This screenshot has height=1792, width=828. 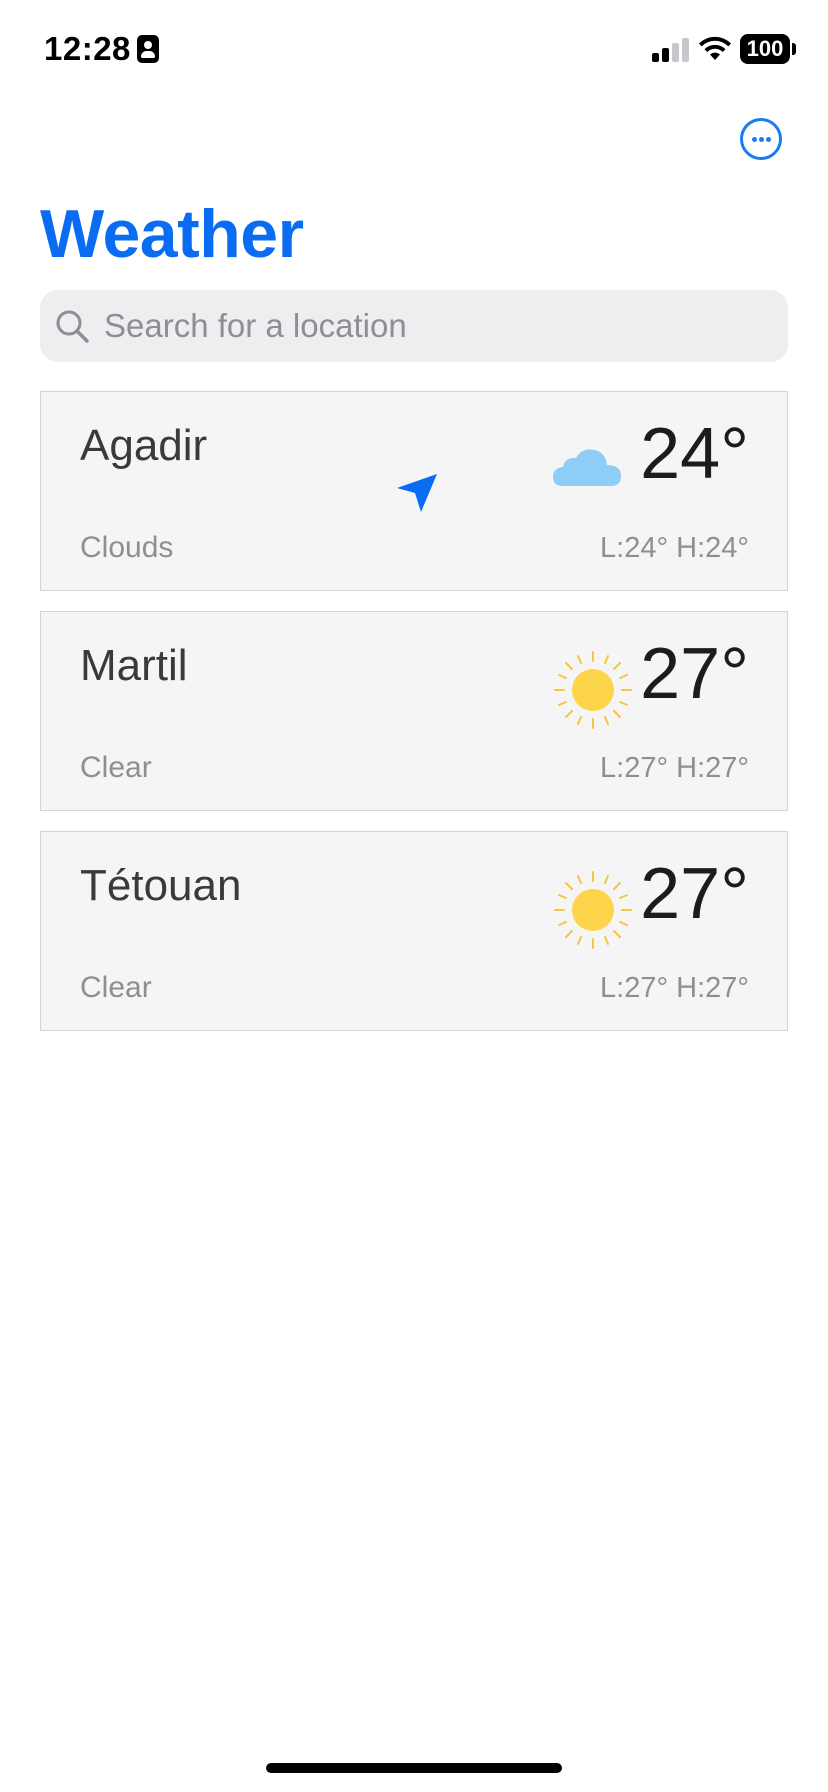 What do you see at coordinates (715, 48) in the screenshot?
I see `wifi-icon` at bounding box center [715, 48].